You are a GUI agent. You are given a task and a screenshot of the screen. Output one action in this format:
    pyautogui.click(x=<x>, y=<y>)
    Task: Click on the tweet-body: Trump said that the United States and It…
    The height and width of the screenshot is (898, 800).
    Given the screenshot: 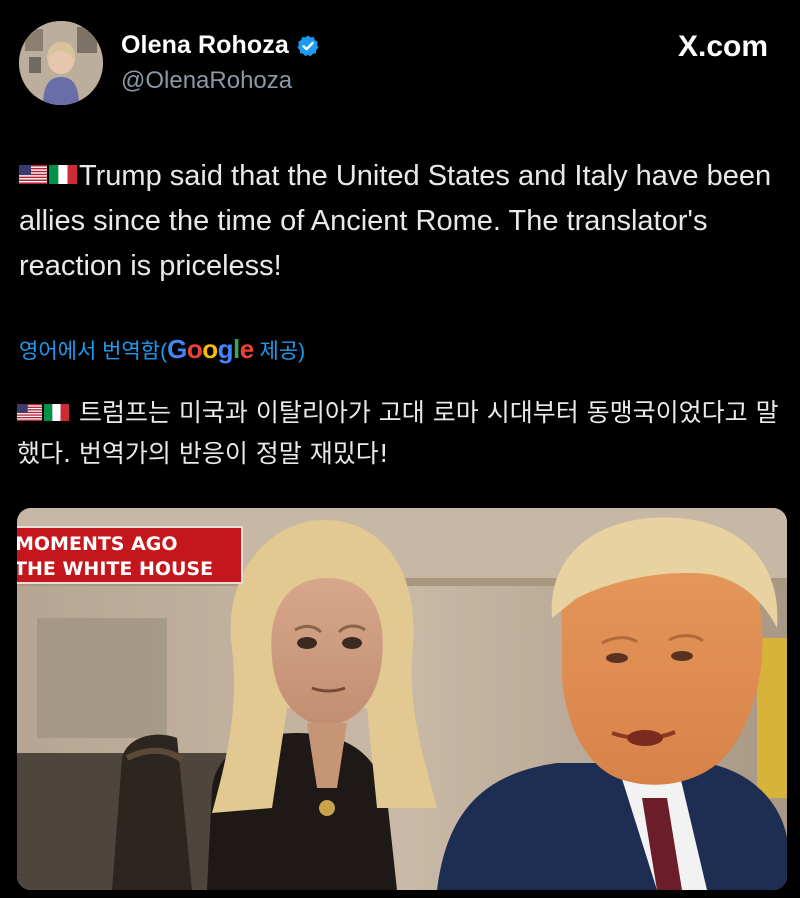 What is the action you would take?
    pyautogui.click(x=395, y=221)
    